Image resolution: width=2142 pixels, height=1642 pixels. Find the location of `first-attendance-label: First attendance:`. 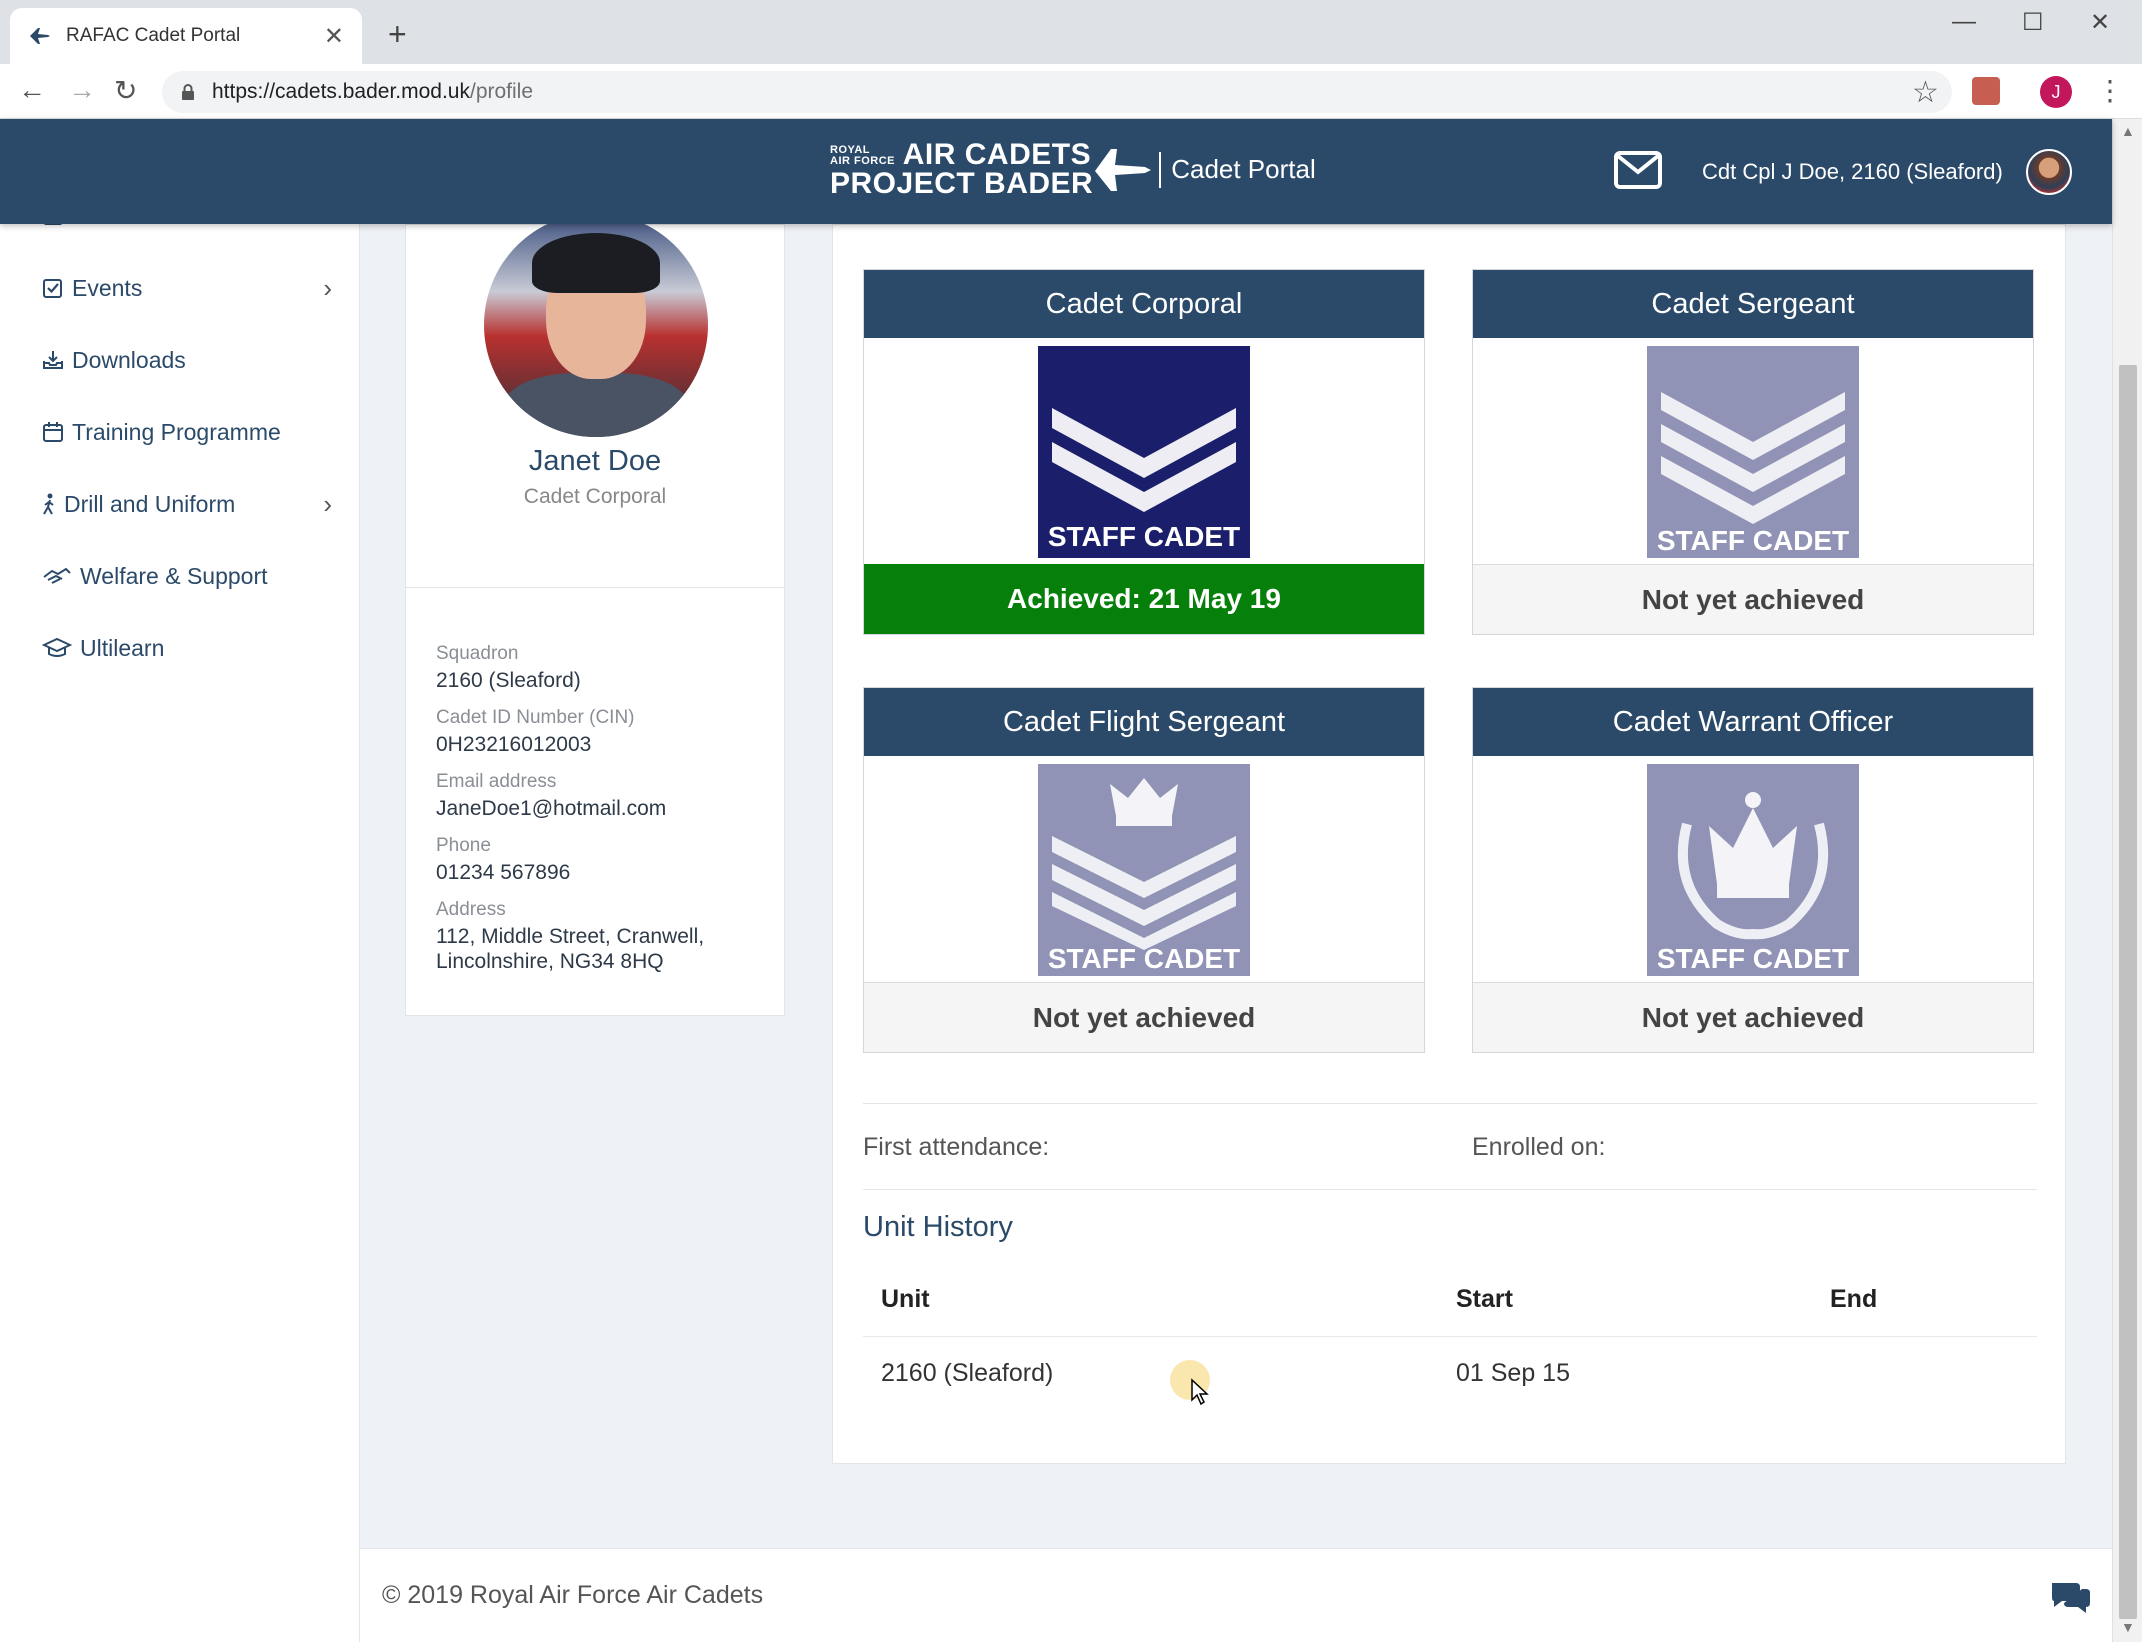

first-attendance-label: First attendance: is located at coordinates (956, 1147).